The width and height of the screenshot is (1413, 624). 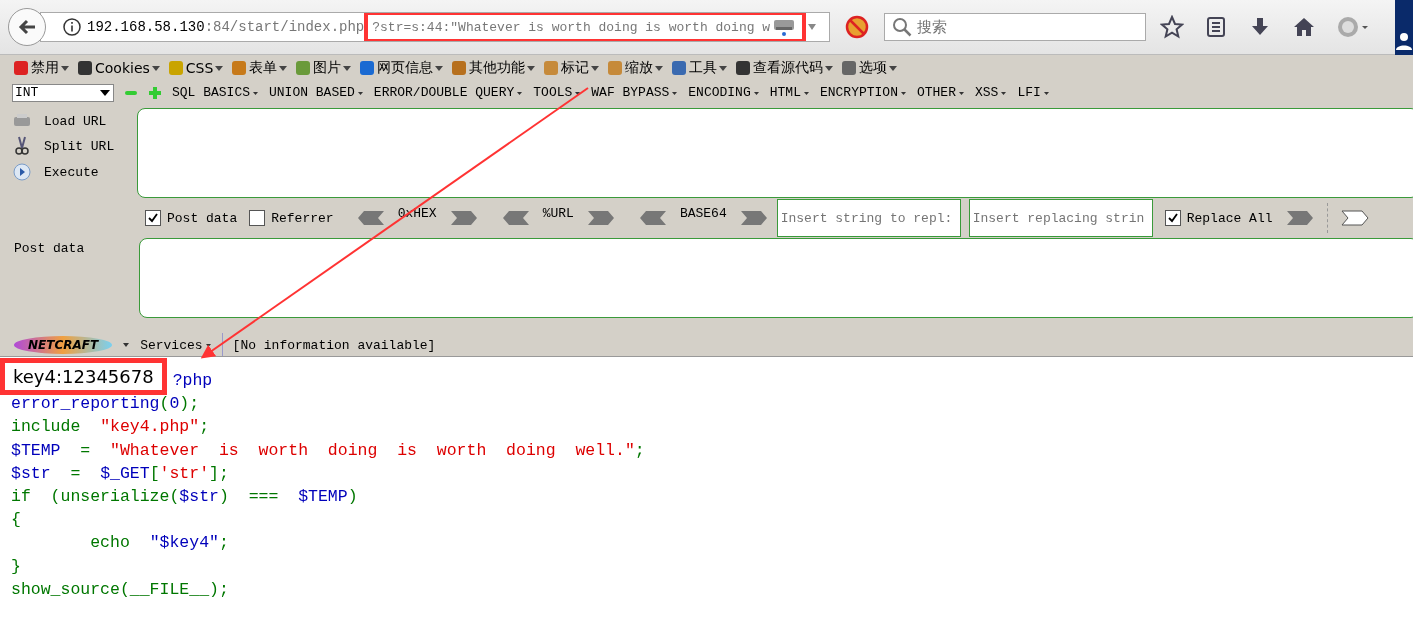 I want to click on services-menu: Services, so click(x=176, y=345).